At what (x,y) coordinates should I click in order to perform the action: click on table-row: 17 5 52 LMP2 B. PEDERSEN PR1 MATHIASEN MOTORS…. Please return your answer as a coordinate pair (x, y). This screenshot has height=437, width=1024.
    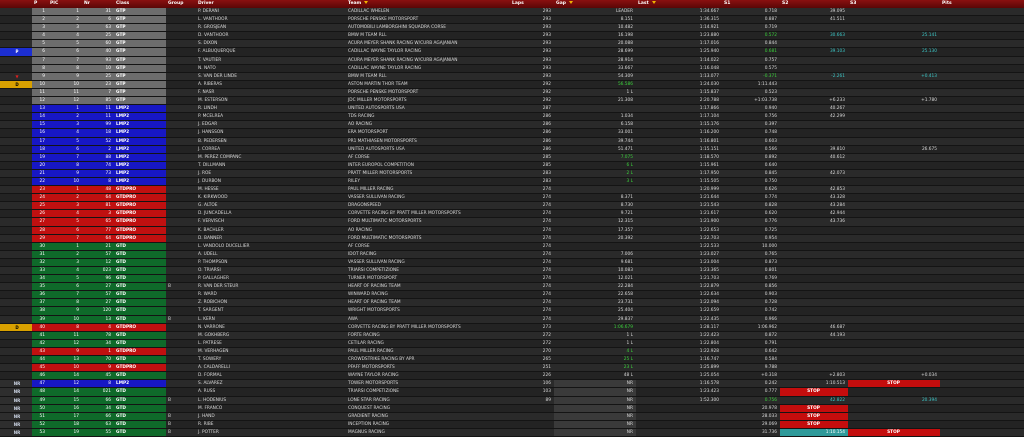
    Looking at the image, I should click on (512, 141).